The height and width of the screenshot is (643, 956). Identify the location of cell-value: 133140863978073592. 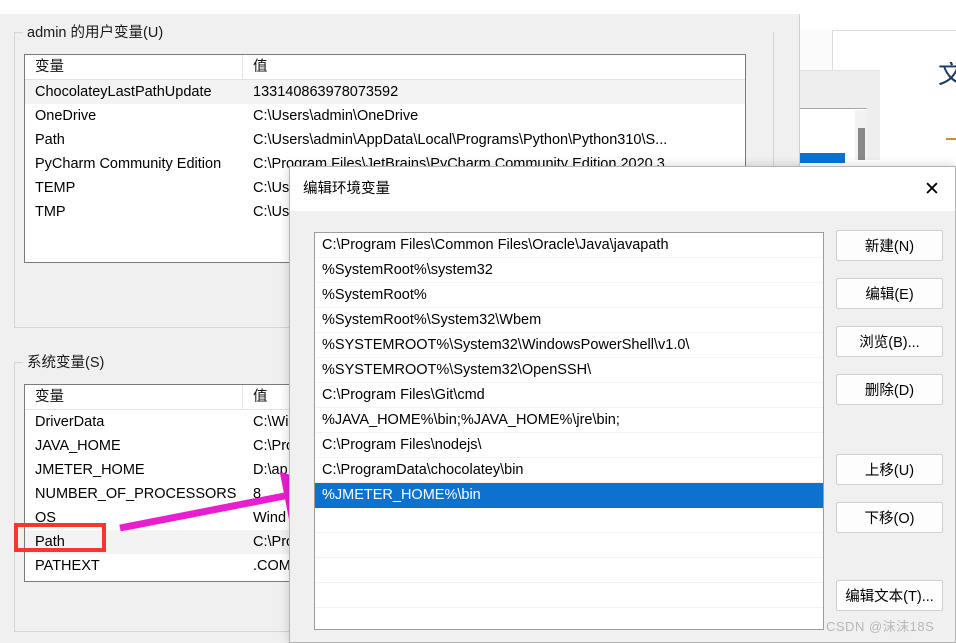
(326, 92).